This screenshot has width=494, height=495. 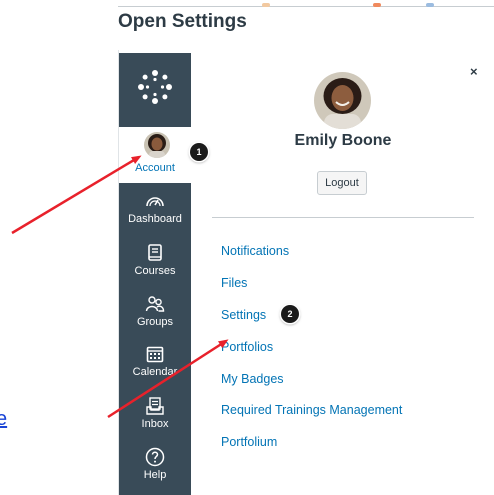 What do you see at coordinates (155, 475) in the screenshot?
I see `nav-help-label: Help` at bounding box center [155, 475].